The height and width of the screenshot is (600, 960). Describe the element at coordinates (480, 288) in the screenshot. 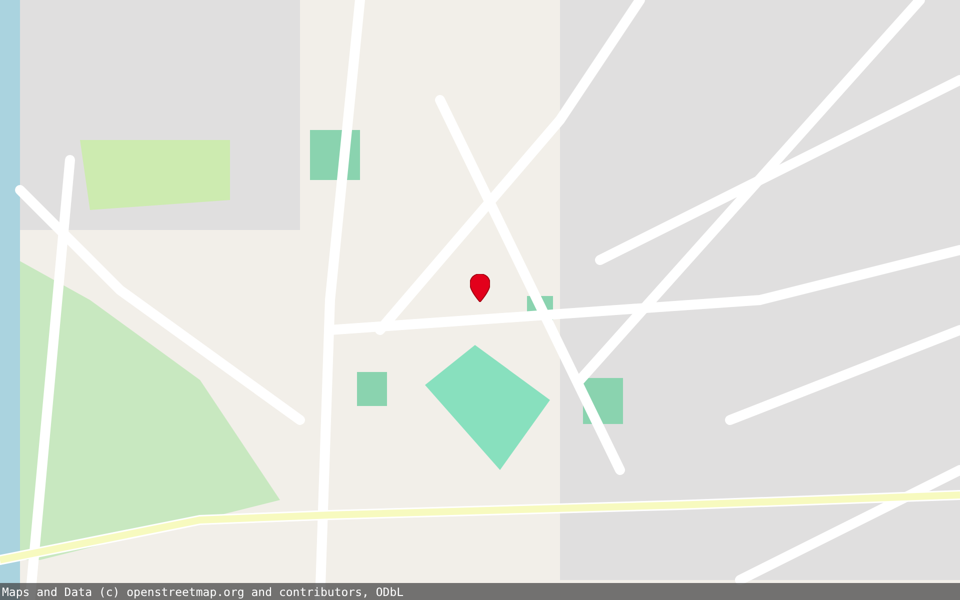

I see `map-pin-icon` at that location.